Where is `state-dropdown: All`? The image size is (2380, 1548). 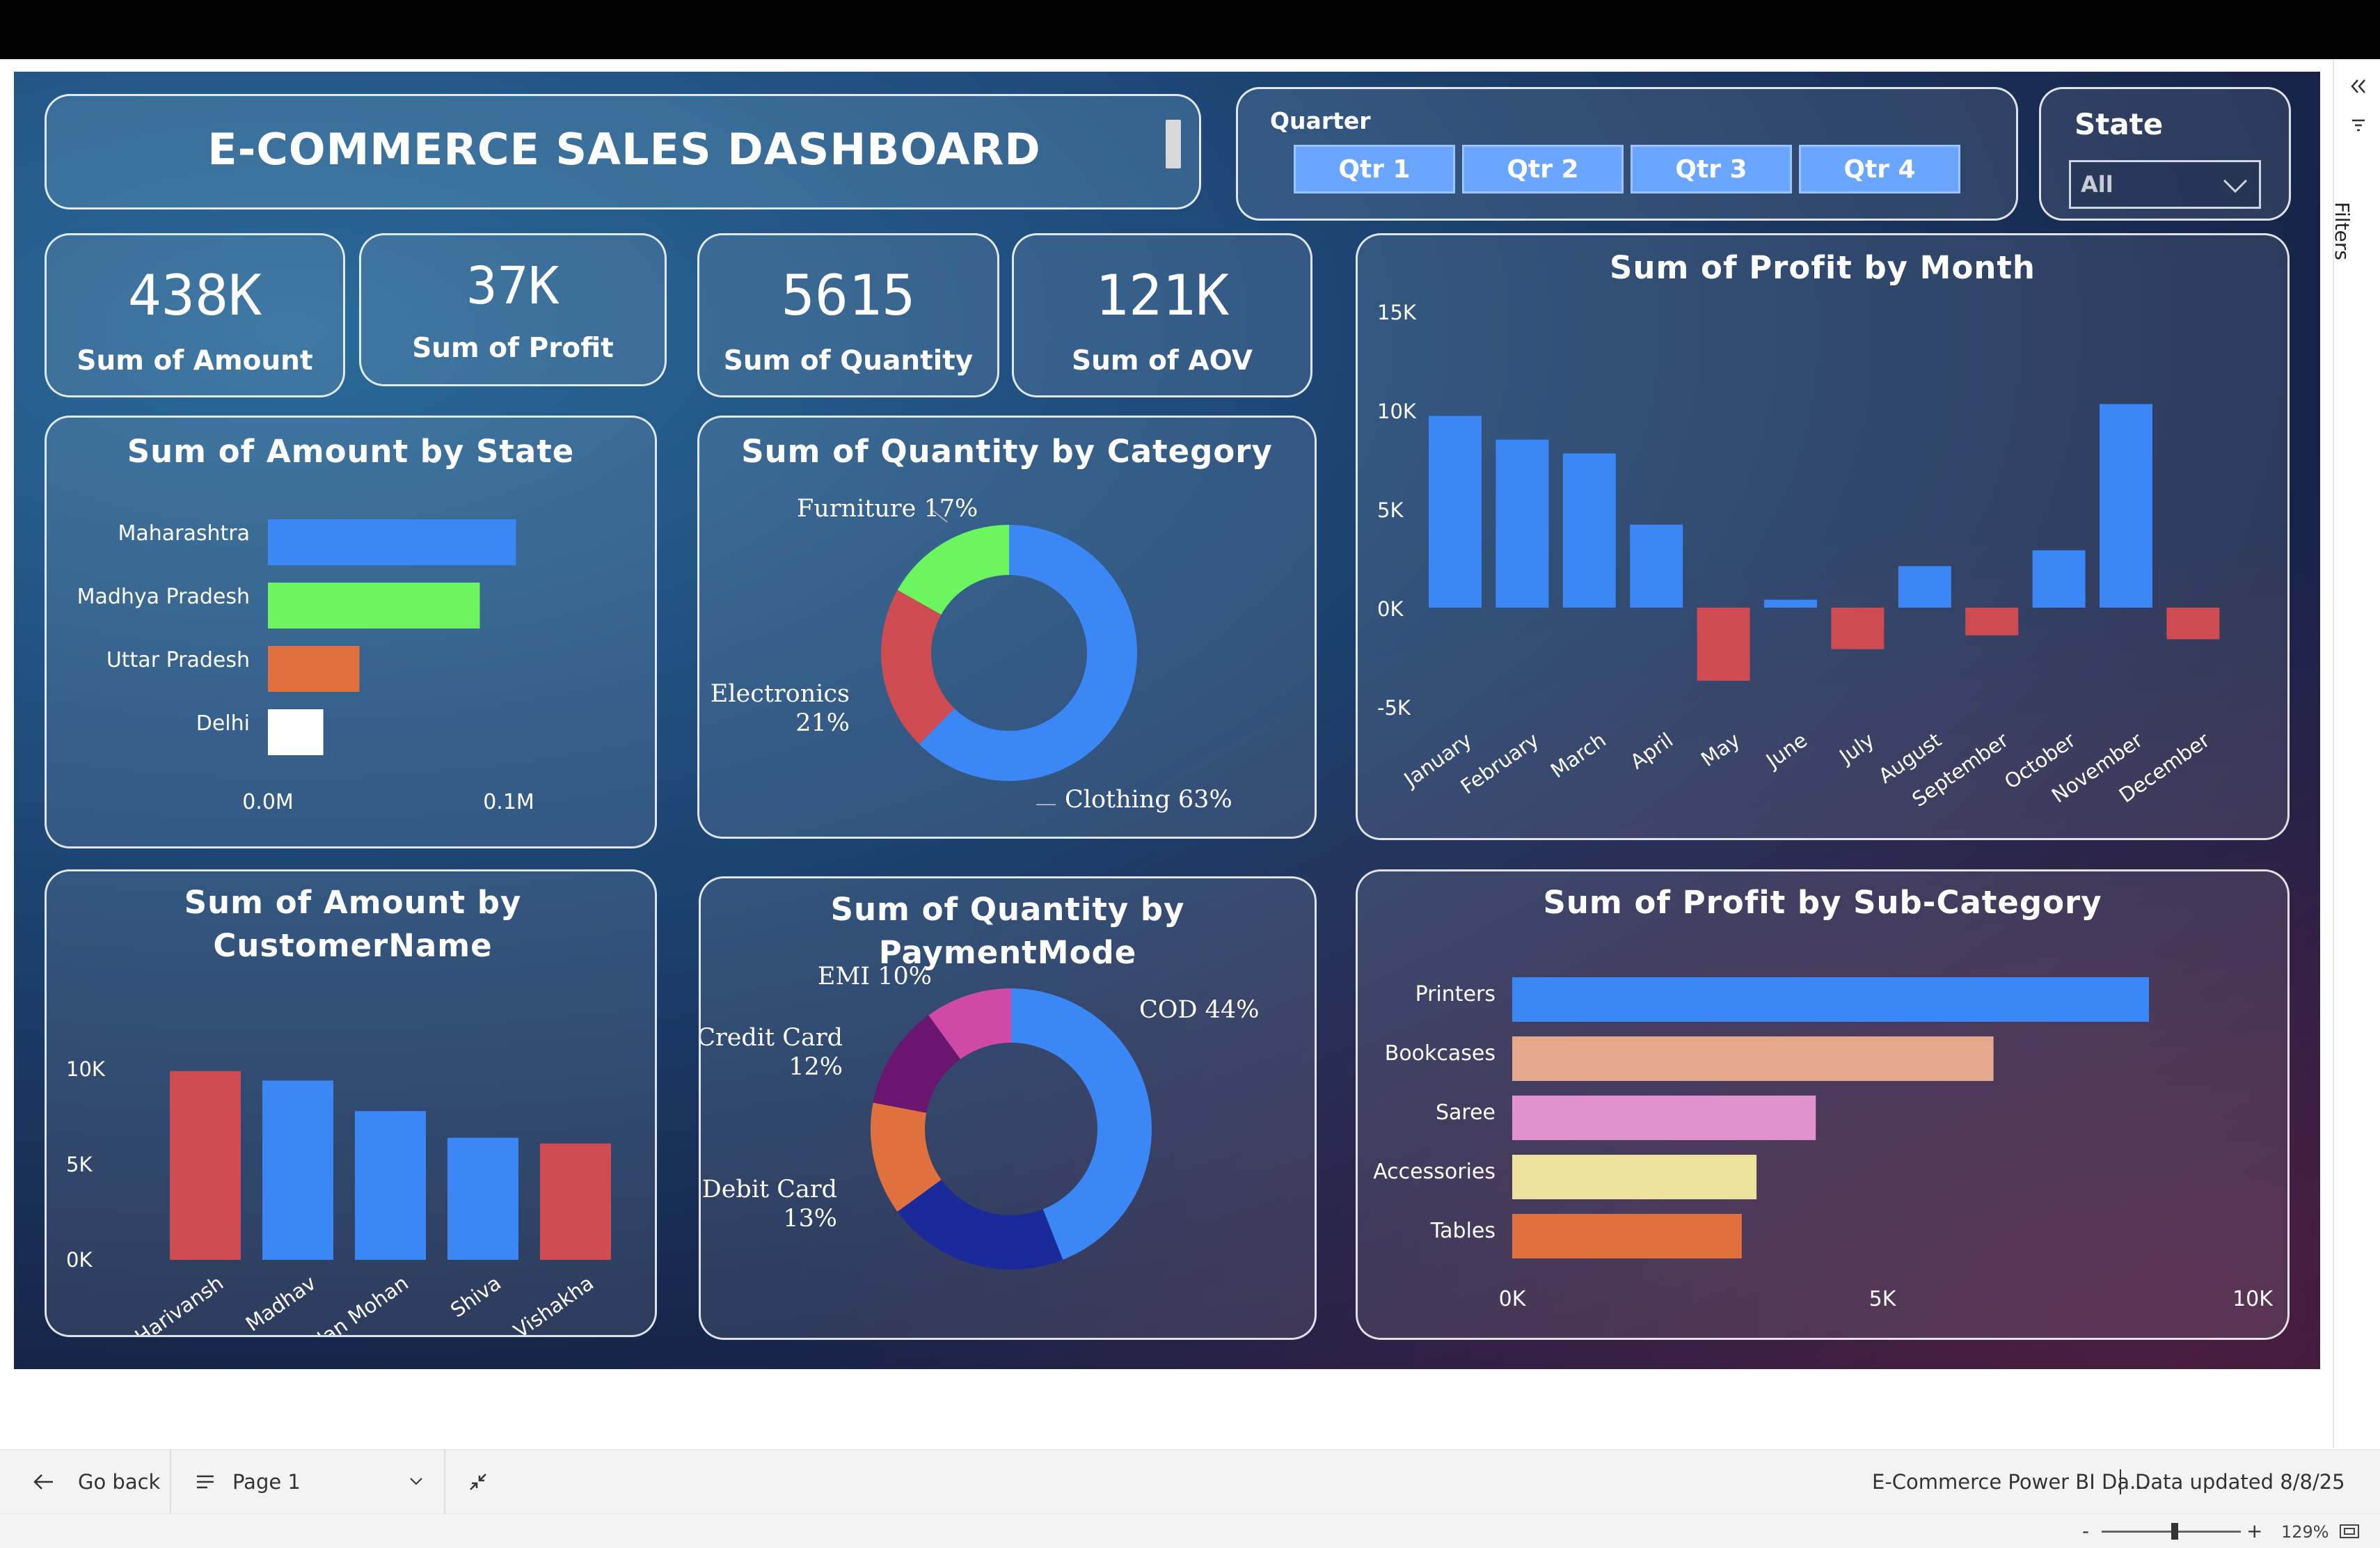 state-dropdown: All is located at coordinates (2165, 184).